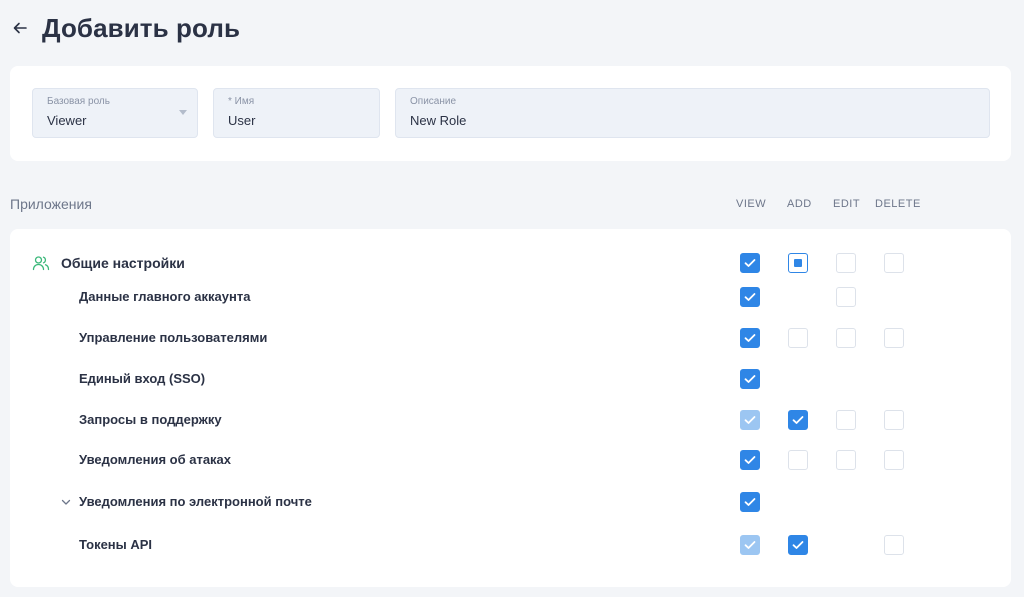  Describe the element at coordinates (510, 420) in the screenshot. I see `permission-row: Запросы в поддержку` at that location.